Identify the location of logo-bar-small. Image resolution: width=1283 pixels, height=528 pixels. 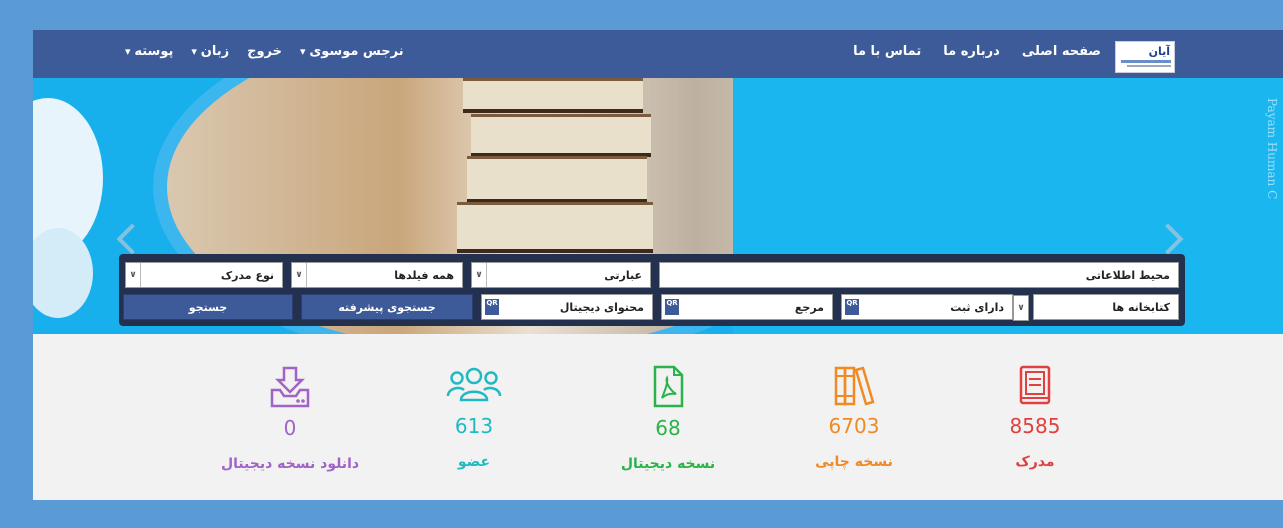
(1149, 66).